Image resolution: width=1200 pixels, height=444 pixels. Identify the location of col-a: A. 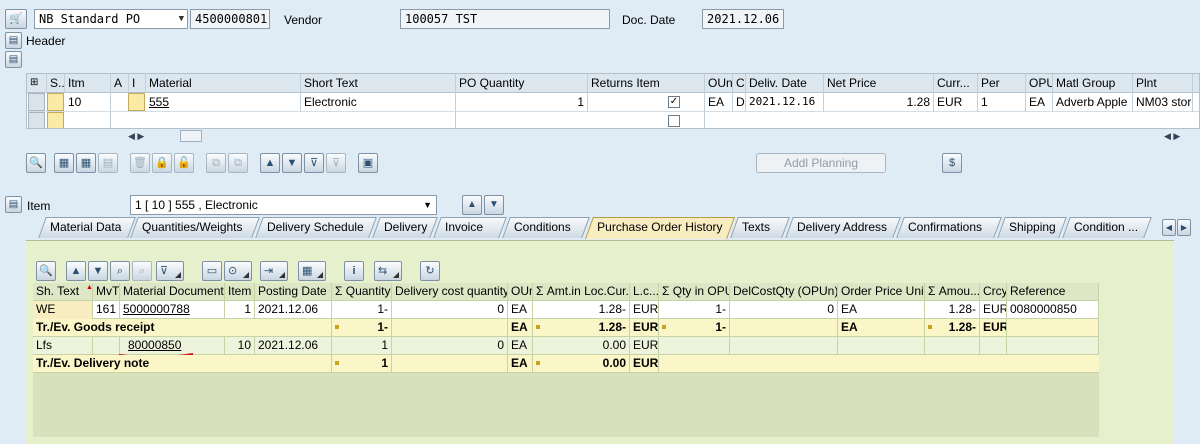
(120, 83).